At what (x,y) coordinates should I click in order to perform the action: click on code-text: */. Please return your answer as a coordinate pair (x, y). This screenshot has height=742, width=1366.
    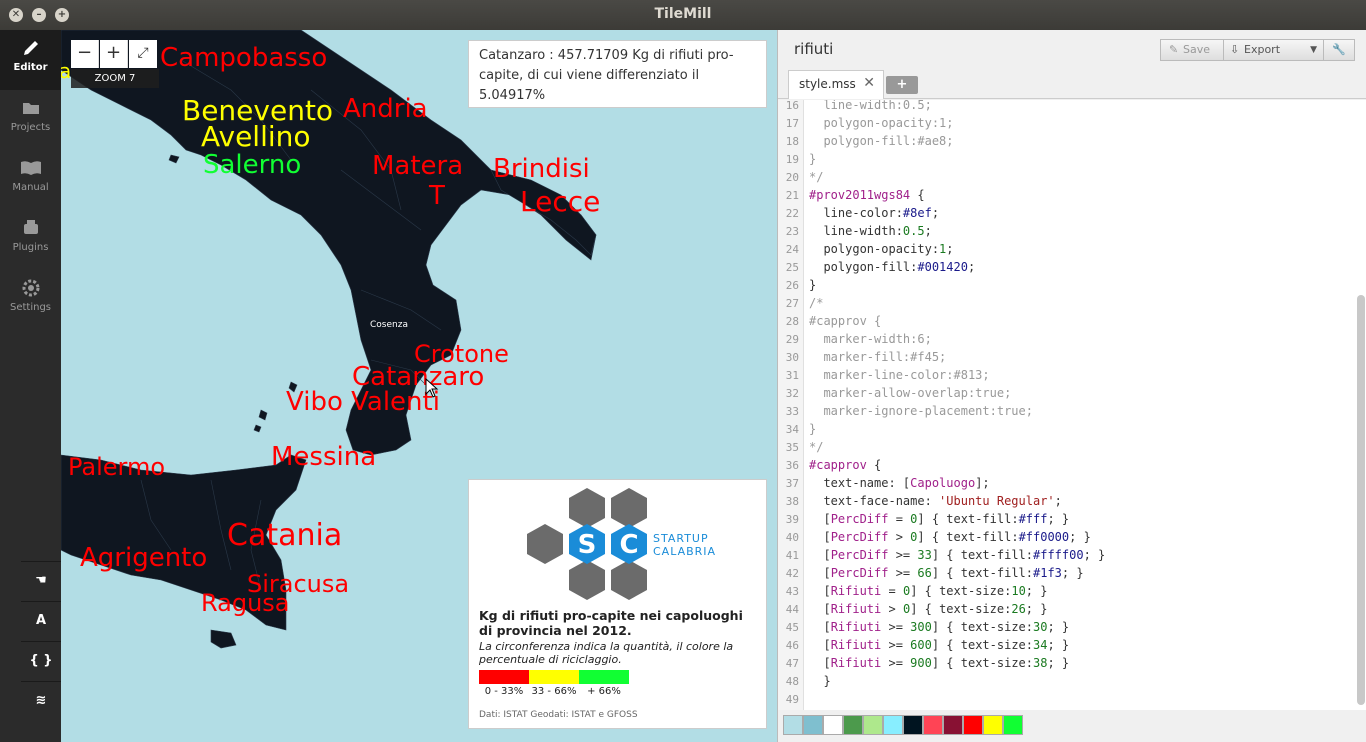
    Looking at the image, I should click on (816, 177).